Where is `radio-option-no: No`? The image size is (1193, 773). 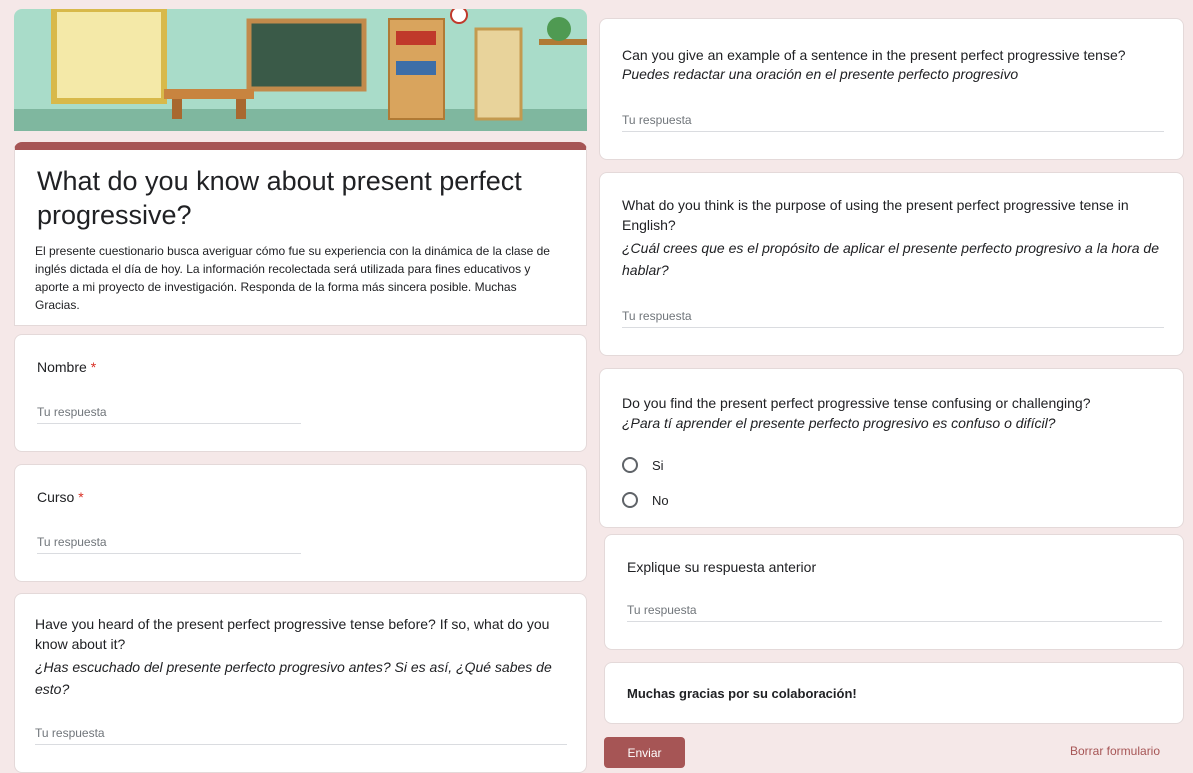
radio-option-no: No is located at coordinates (645, 500).